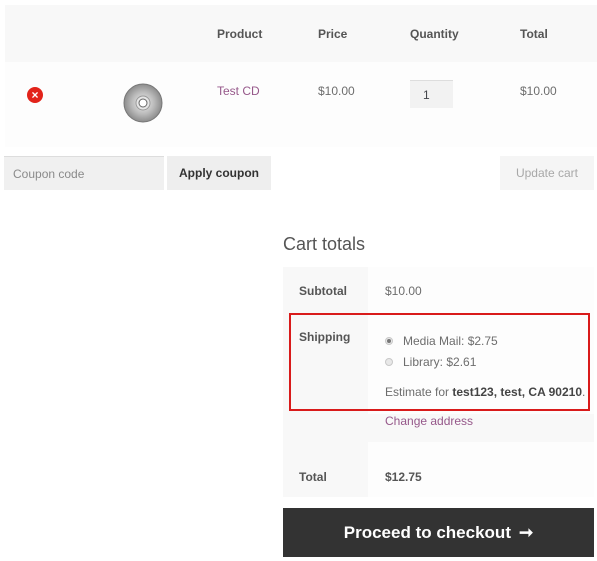 This screenshot has height=561, width=597. I want to click on change-address-link: Change address, so click(429, 421).